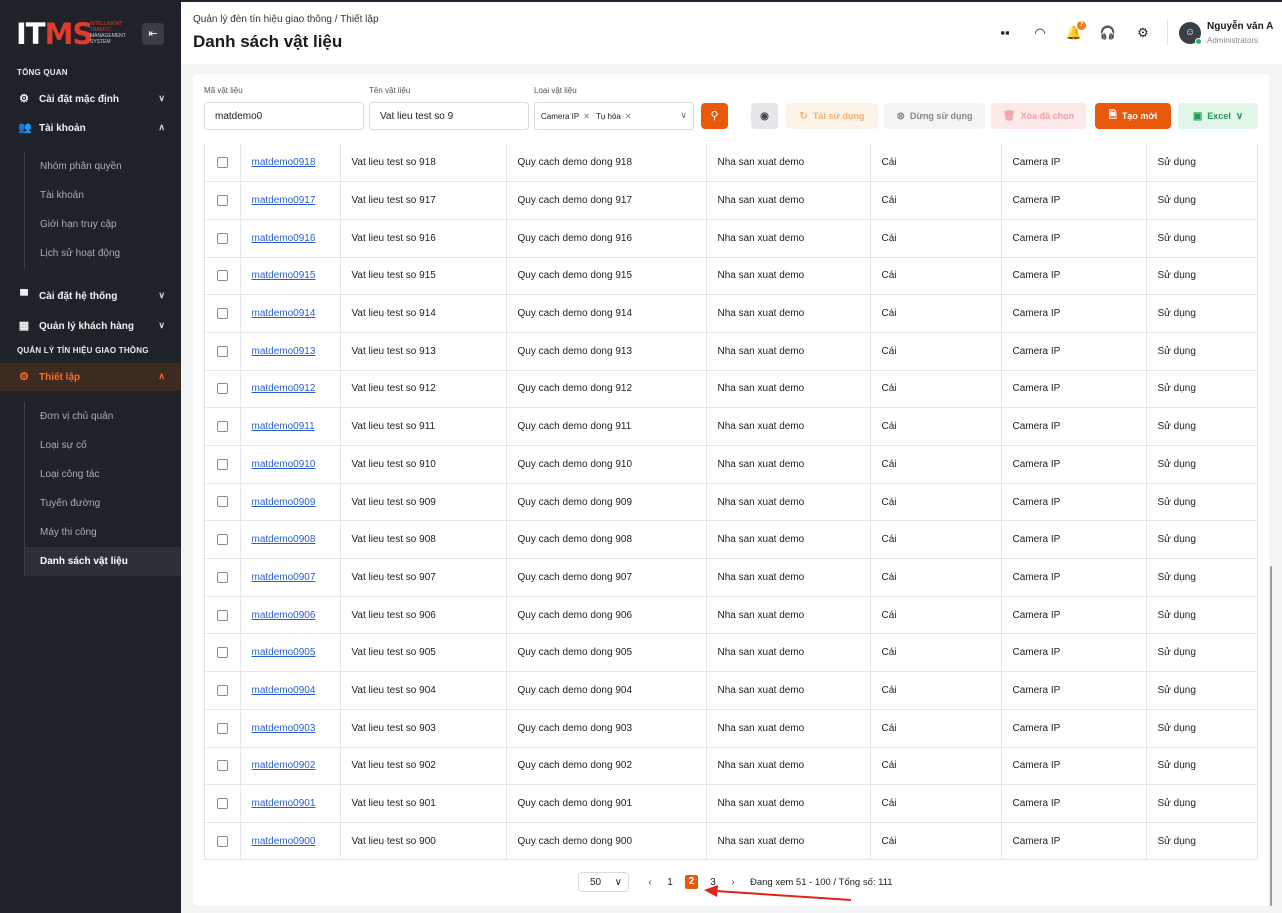  Describe the element at coordinates (283, 426) in the screenshot. I see `material-code-link: matdemo0911` at that location.